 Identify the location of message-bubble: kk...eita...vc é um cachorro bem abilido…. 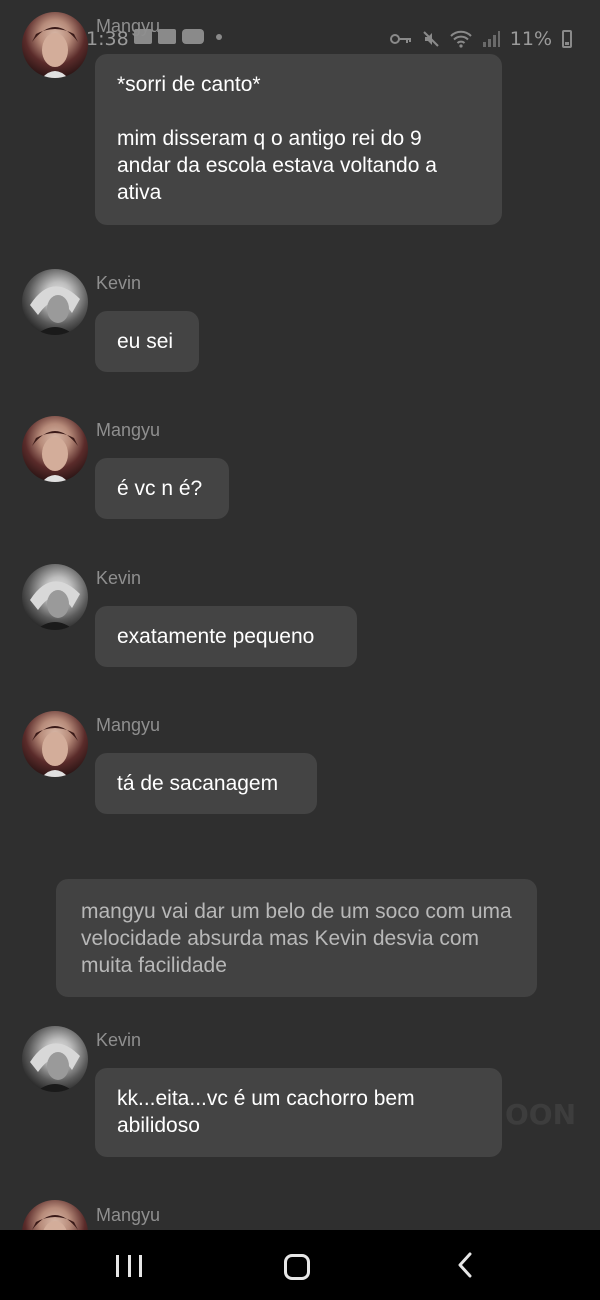
(298, 1112).